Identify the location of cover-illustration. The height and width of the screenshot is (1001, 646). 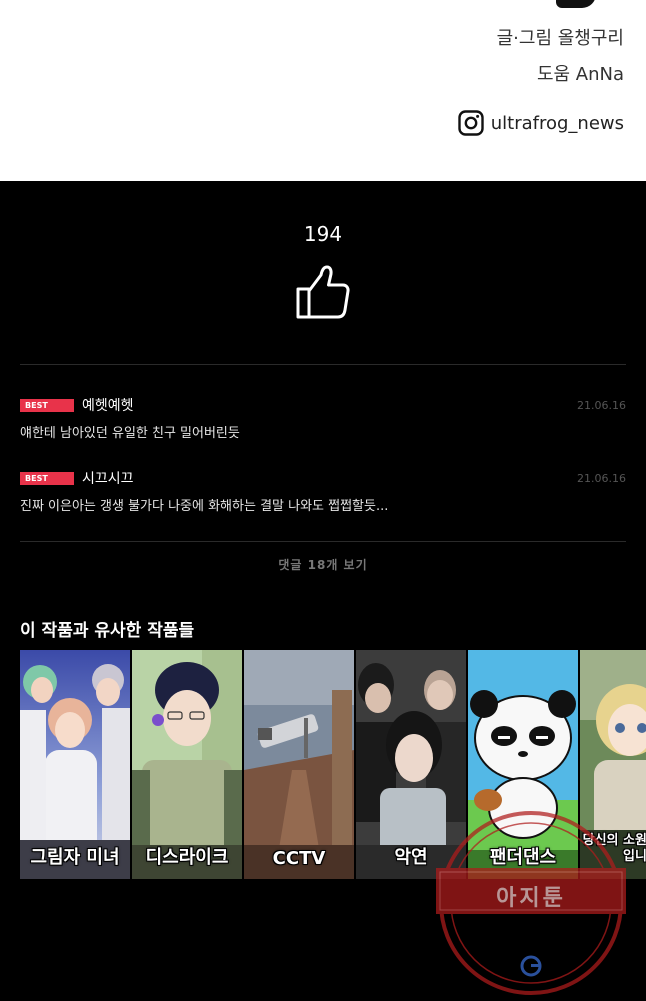
(299, 764).